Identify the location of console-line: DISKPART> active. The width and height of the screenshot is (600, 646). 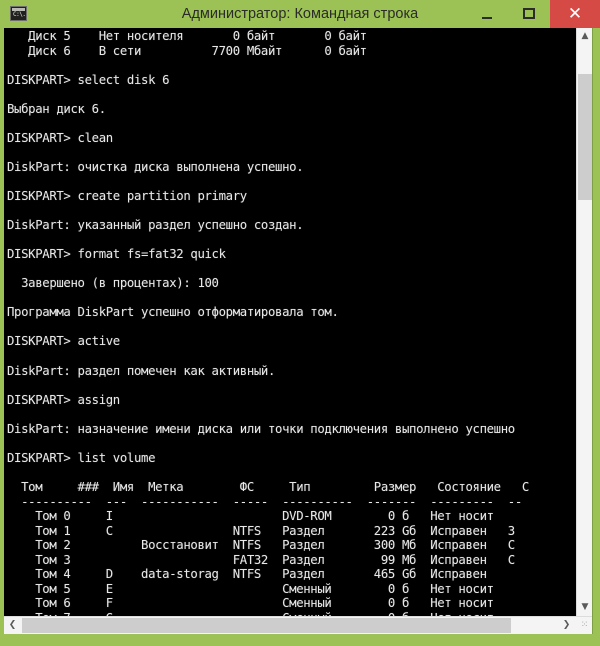
(63, 341).